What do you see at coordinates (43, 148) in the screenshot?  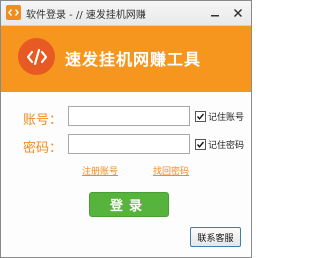 I see `password-label: 密码：` at bounding box center [43, 148].